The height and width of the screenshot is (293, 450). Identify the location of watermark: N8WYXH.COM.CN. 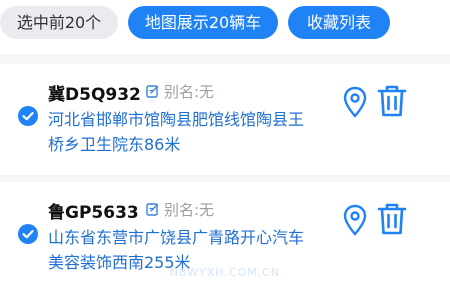
(225, 272).